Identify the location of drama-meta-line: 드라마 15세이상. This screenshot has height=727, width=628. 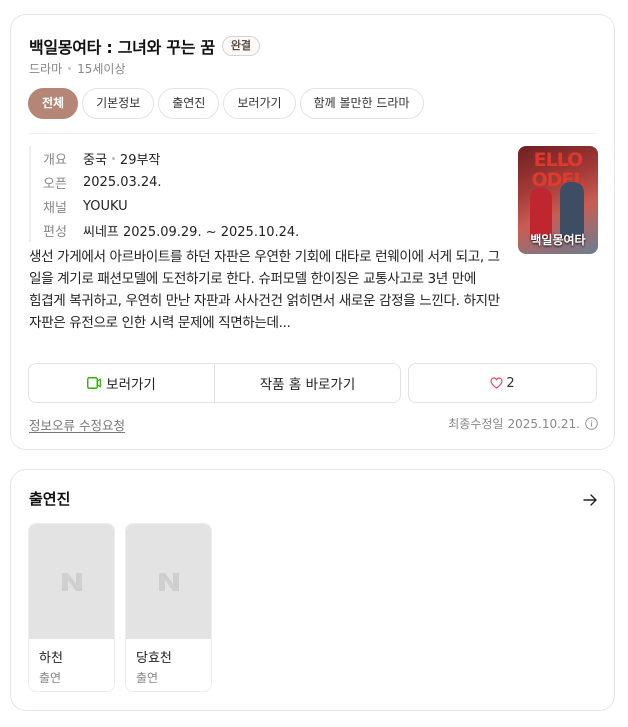
(77, 68).